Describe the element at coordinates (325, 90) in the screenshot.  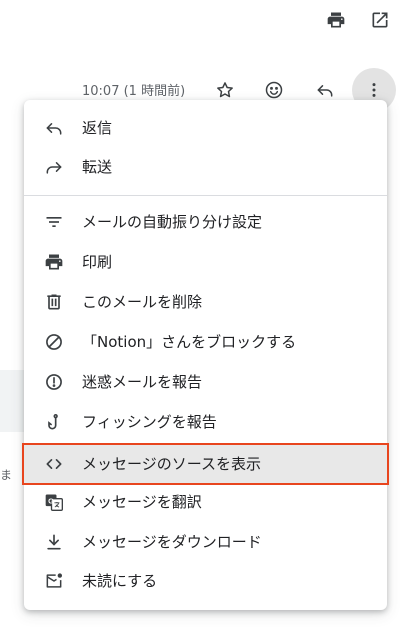
I see `reply-header-icon` at that location.